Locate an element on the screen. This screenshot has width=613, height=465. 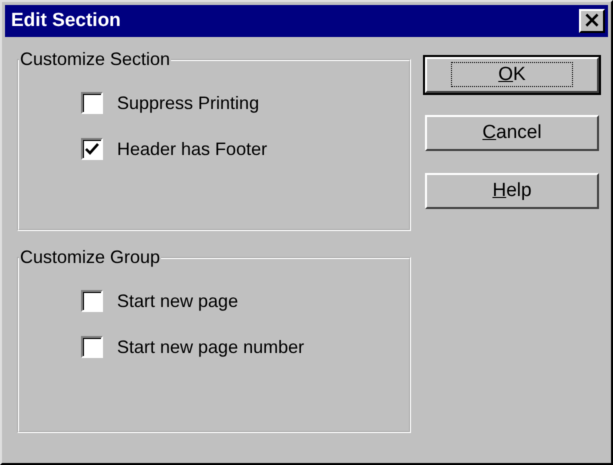
checkbox-label: Start new page number is located at coordinates (210, 347).